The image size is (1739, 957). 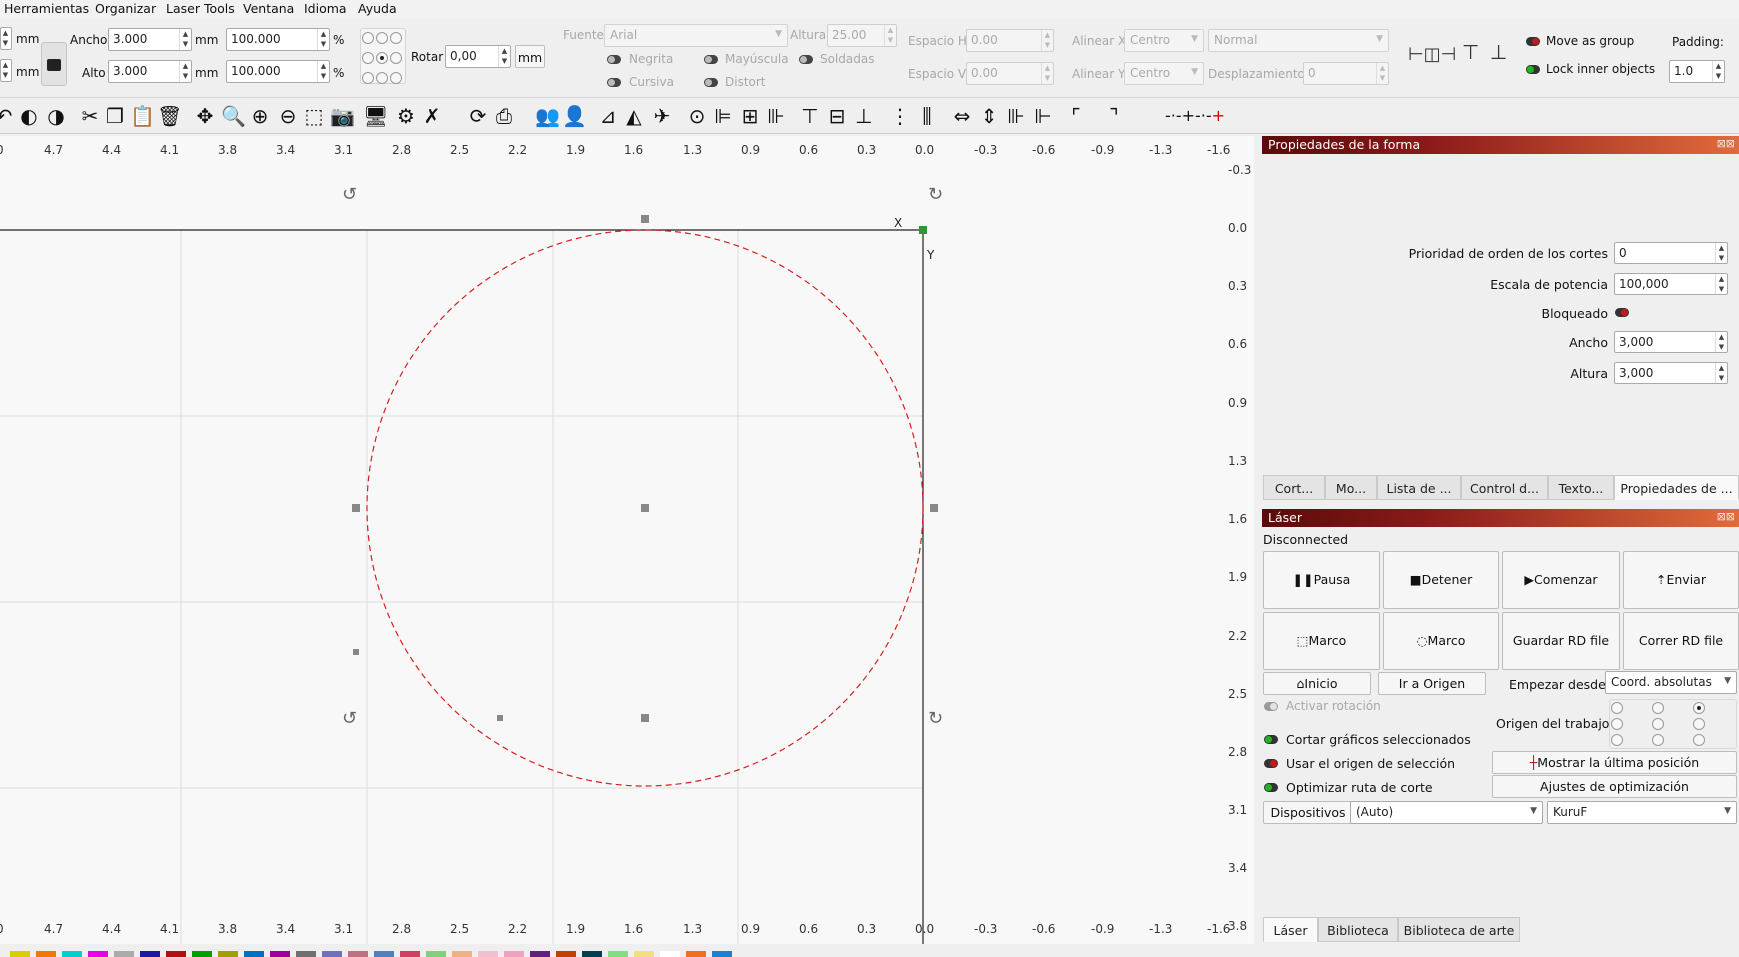 I want to click on pos-x-stepper: ▲ ▼, so click(x=6, y=38).